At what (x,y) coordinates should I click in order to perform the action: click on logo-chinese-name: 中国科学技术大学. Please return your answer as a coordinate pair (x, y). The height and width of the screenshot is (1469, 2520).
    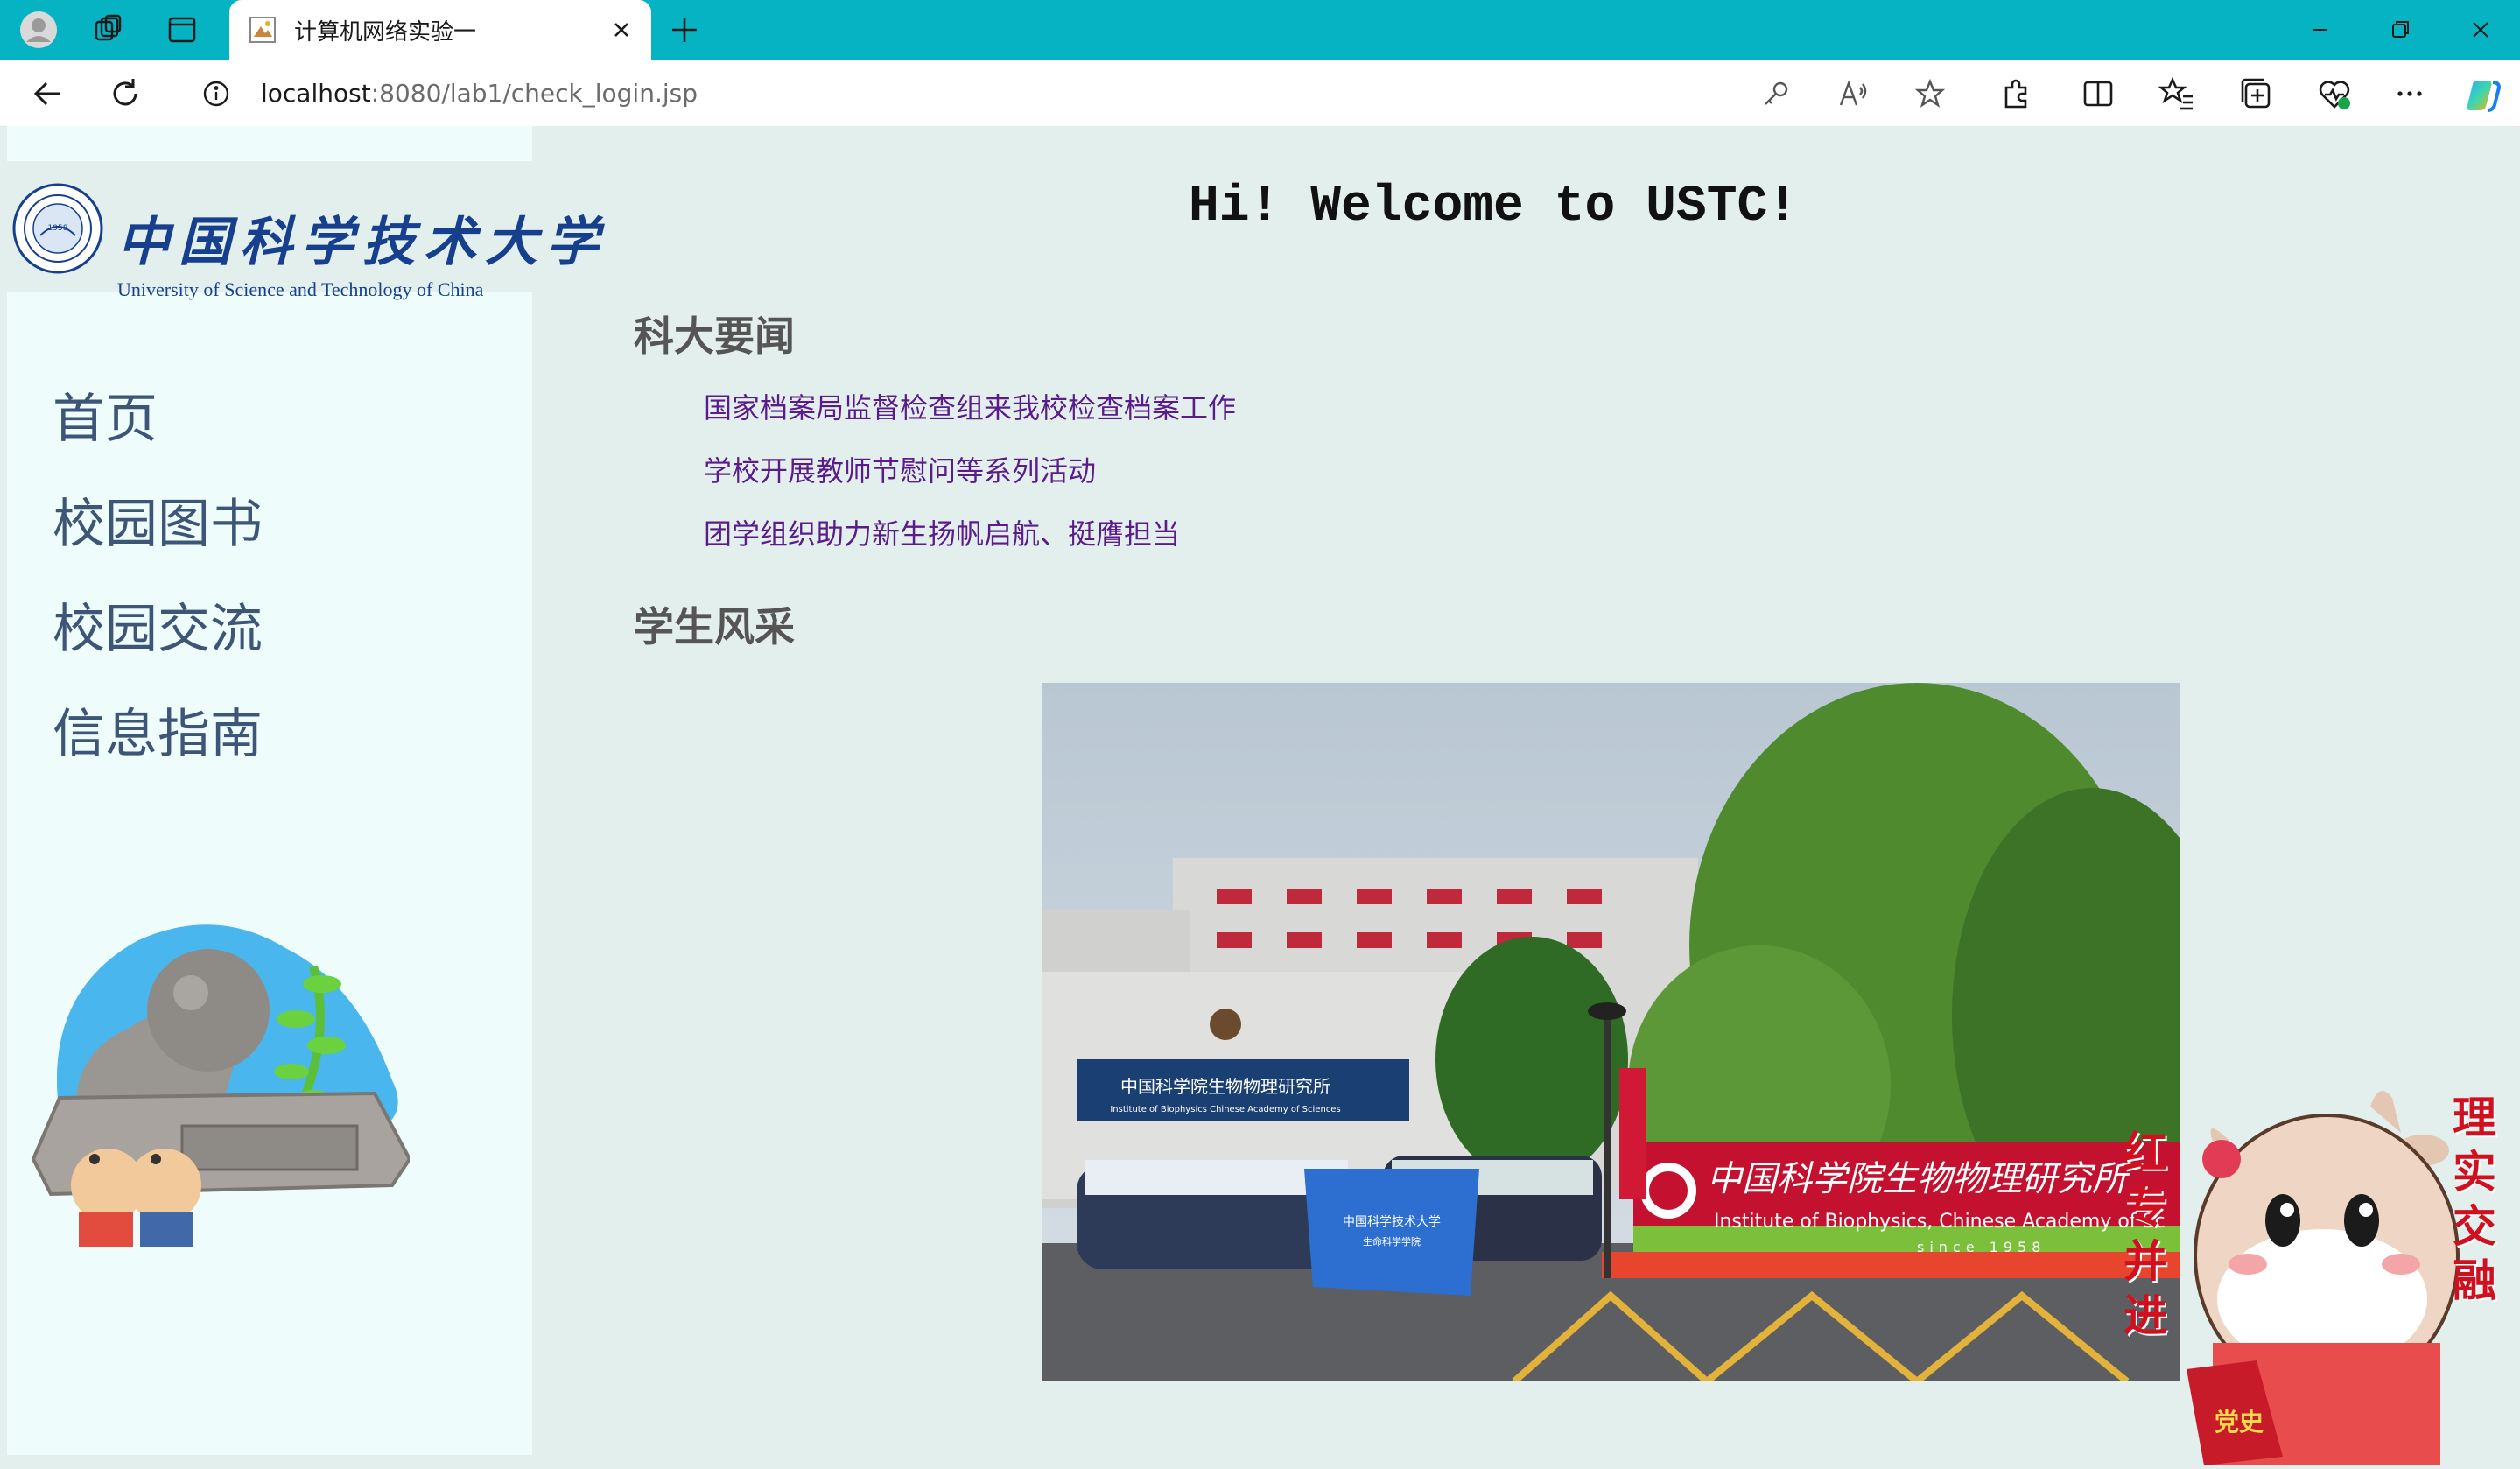
    Looking at the image, I should click on (362, 242).